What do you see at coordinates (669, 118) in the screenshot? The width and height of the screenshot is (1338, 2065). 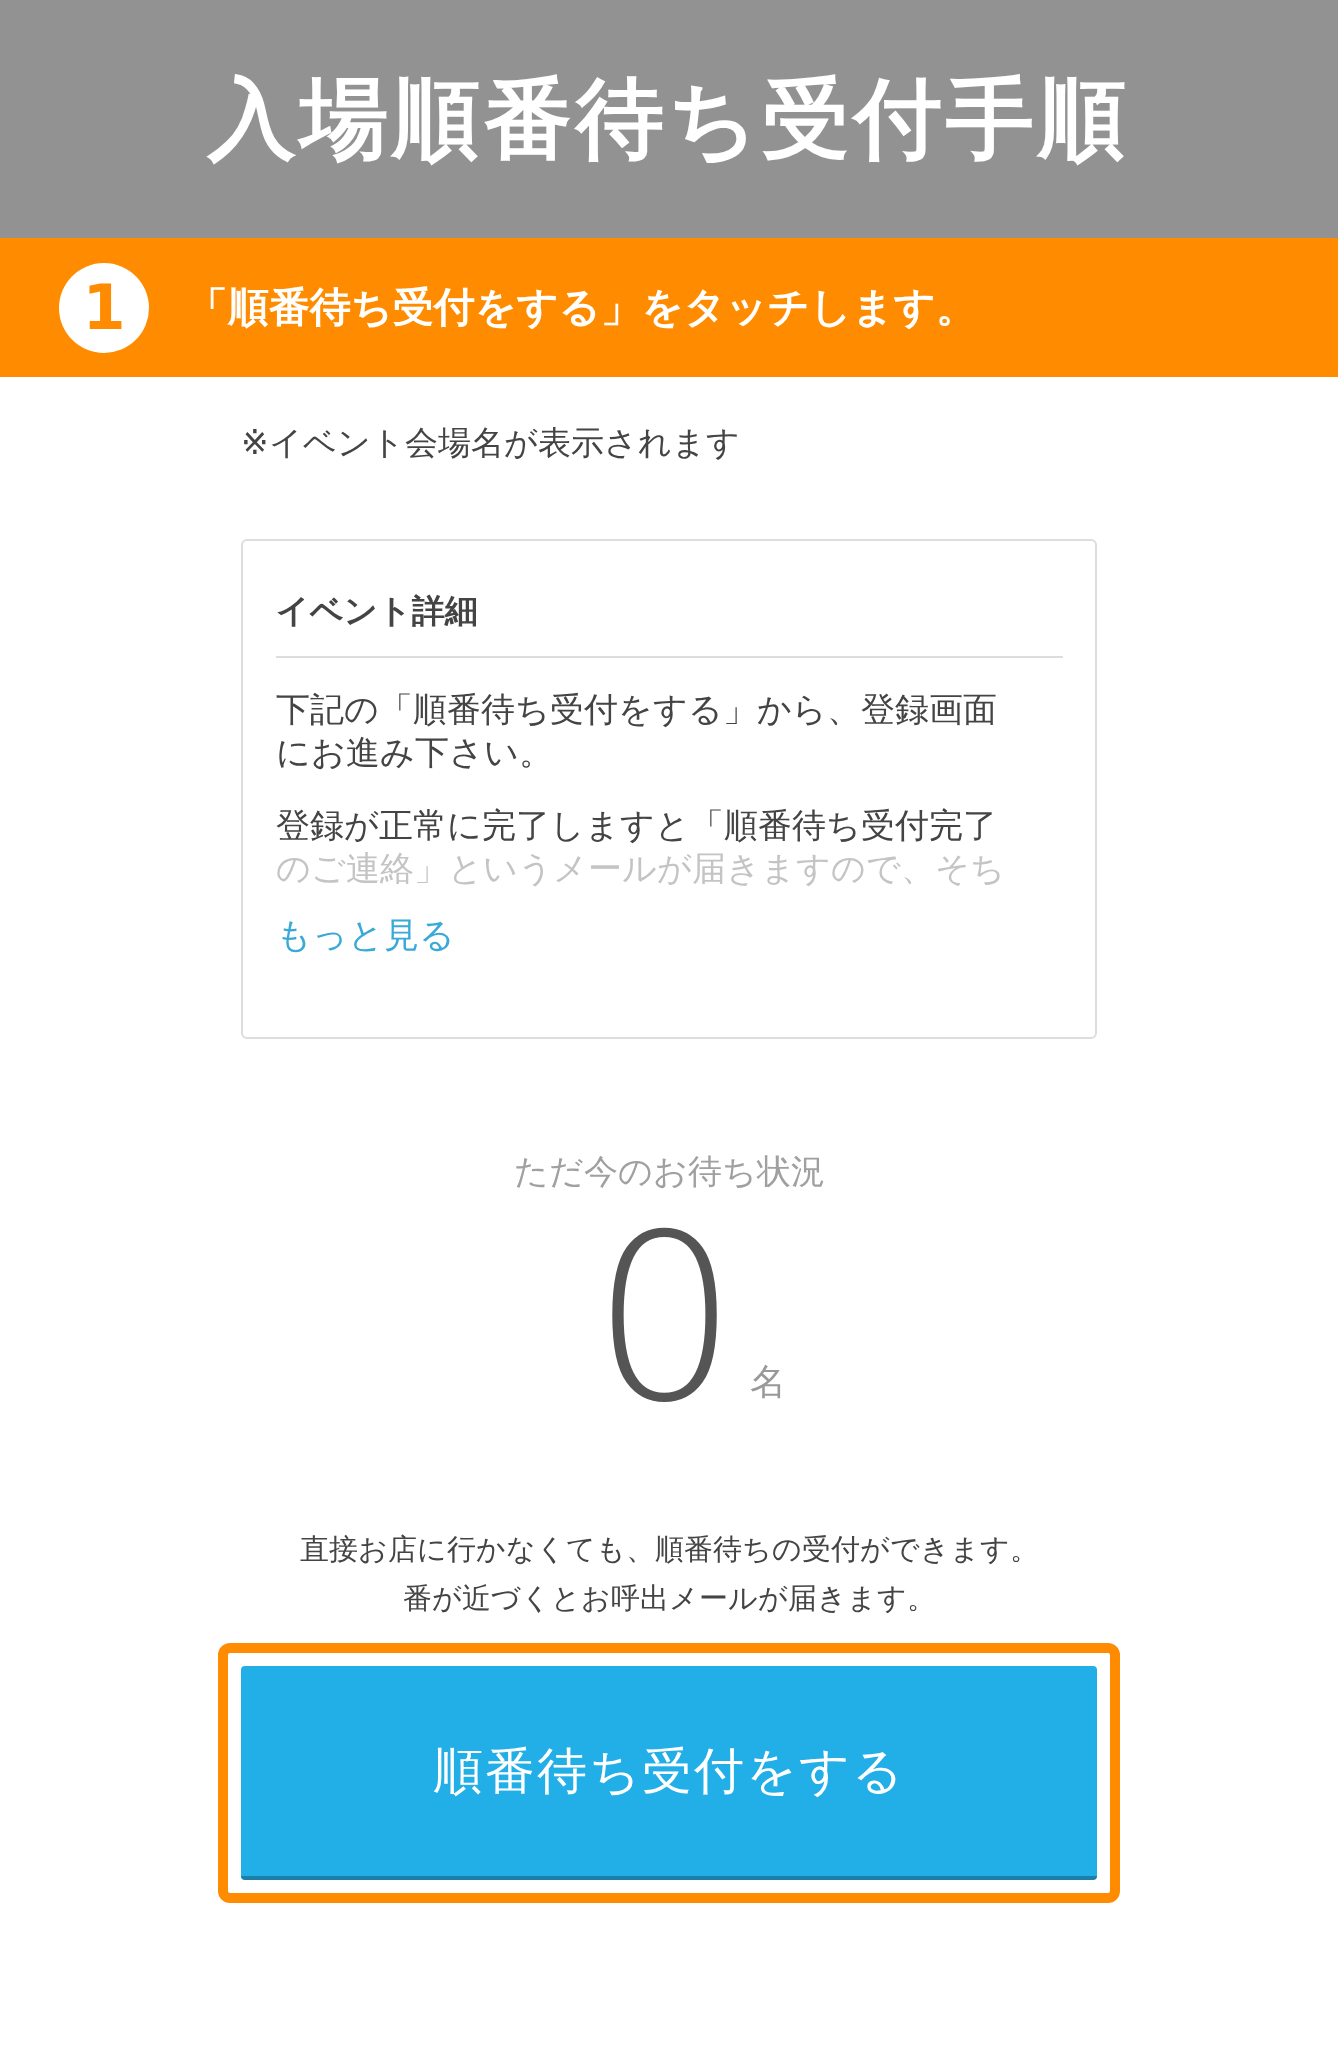 I see `page-title: 入場順番待ち受付手順` at bounding box center [669, 118].